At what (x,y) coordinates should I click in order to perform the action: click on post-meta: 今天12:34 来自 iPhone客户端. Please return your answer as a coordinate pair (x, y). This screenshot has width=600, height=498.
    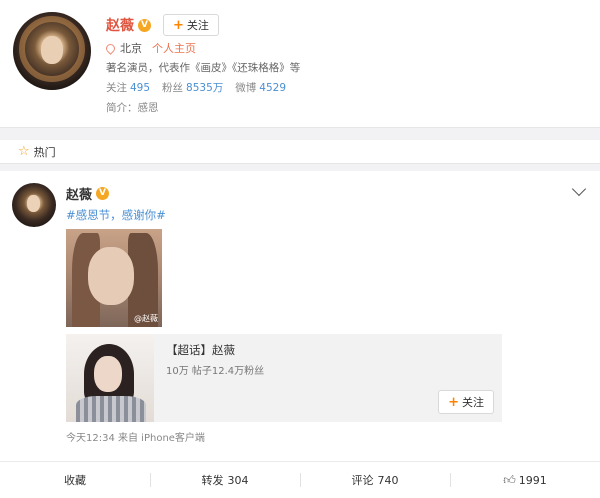
    Looking at the image, I should click on (135, 438).